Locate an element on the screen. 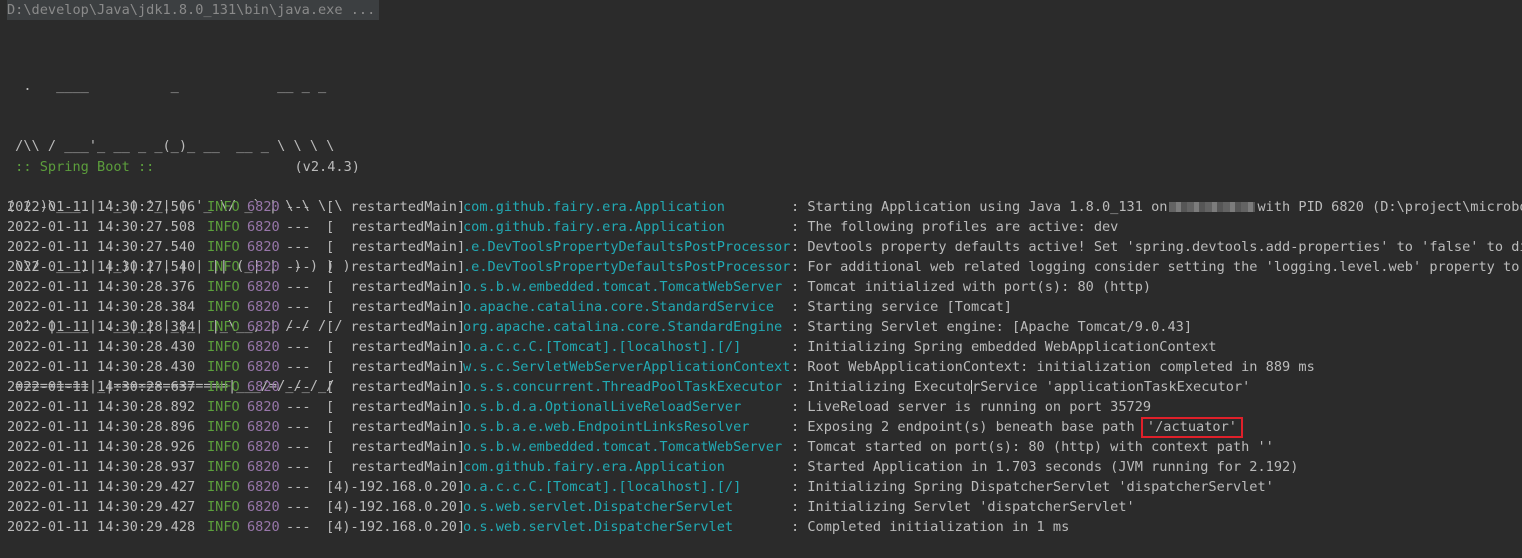 The image size is (1522, 558). spring-boot-version-line: :: Spring Boot :: (v2.4.3) is located at coordinates (183, 167).